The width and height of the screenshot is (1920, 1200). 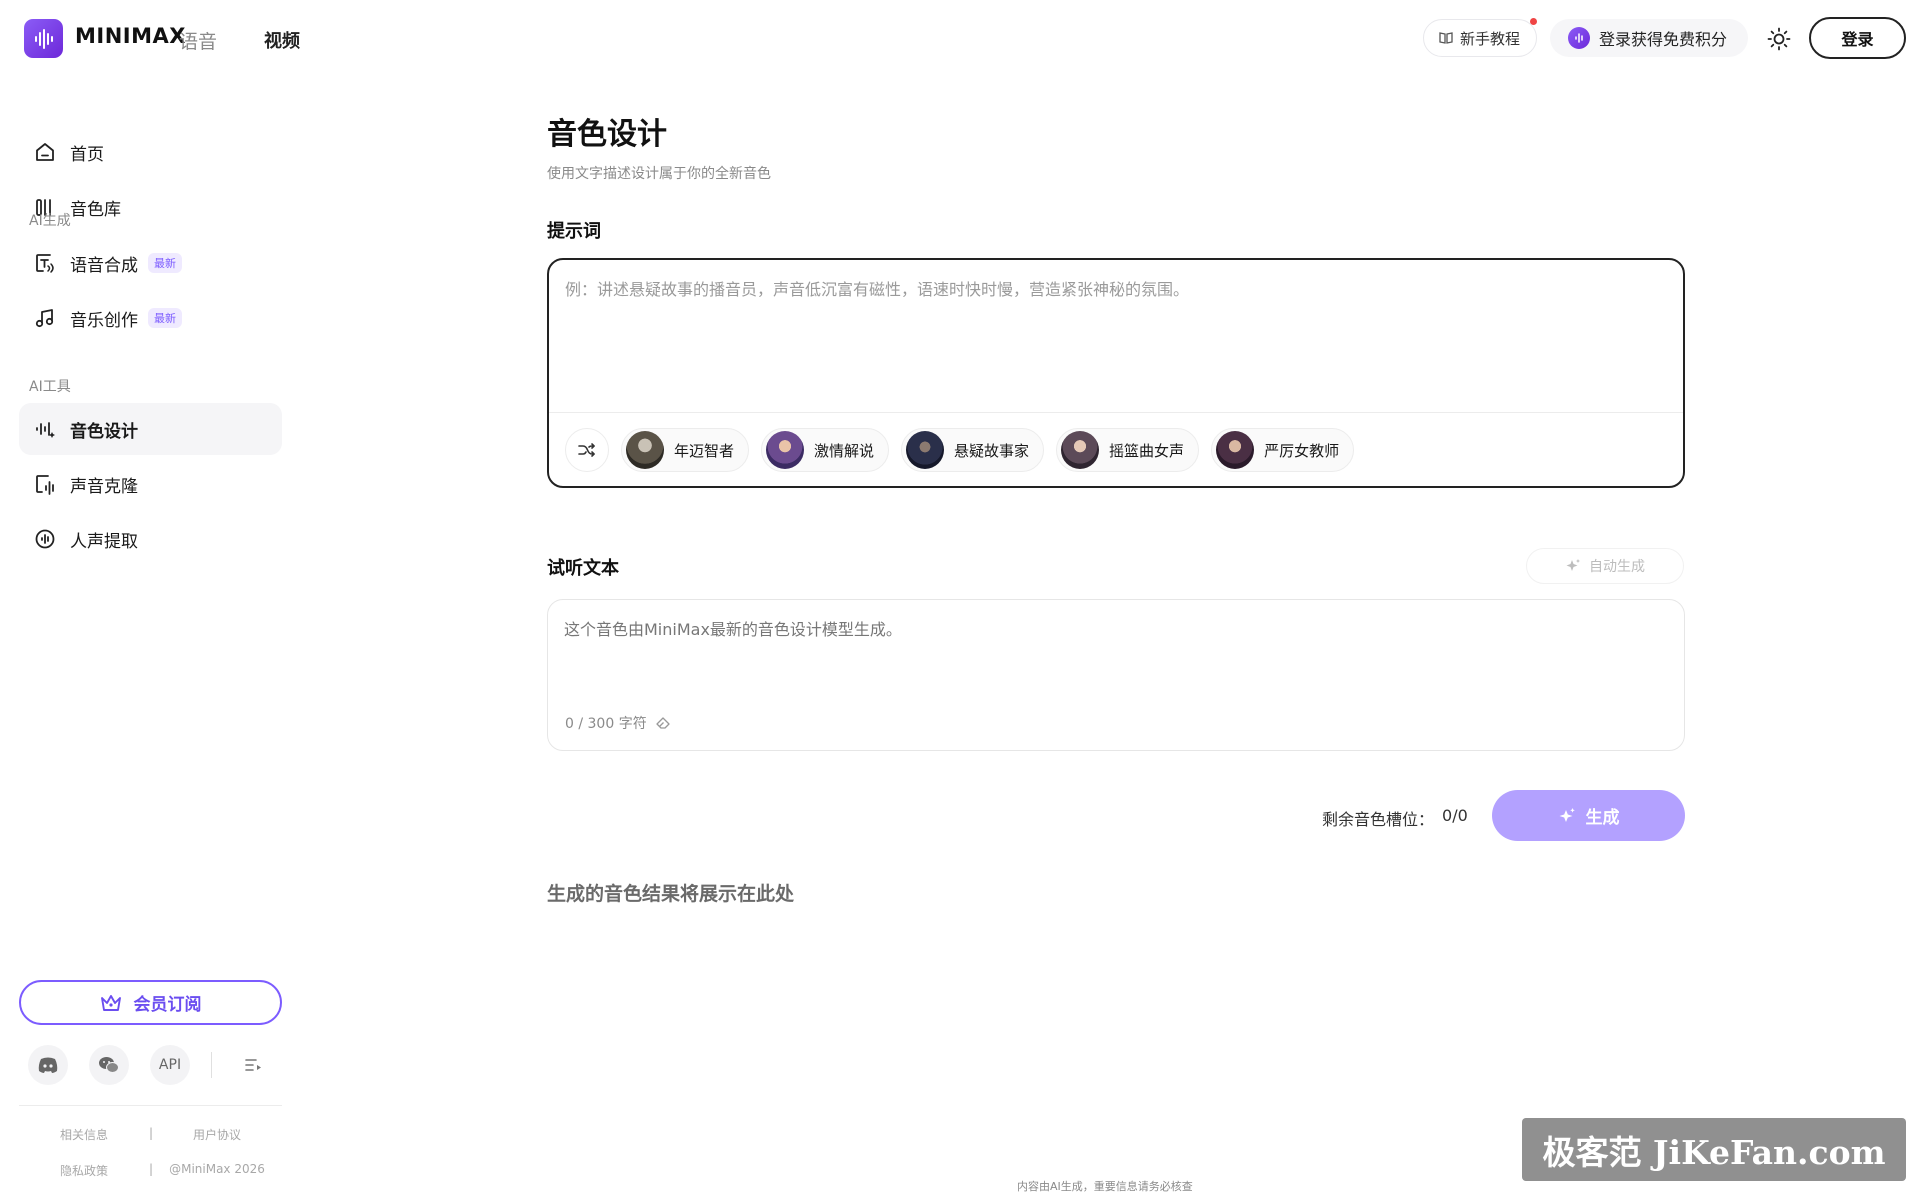 What do you see at coordinates (84, 1134) in the screenshot?
I see `related-info-link: 相关信息` at bounding box center [84, 1134].